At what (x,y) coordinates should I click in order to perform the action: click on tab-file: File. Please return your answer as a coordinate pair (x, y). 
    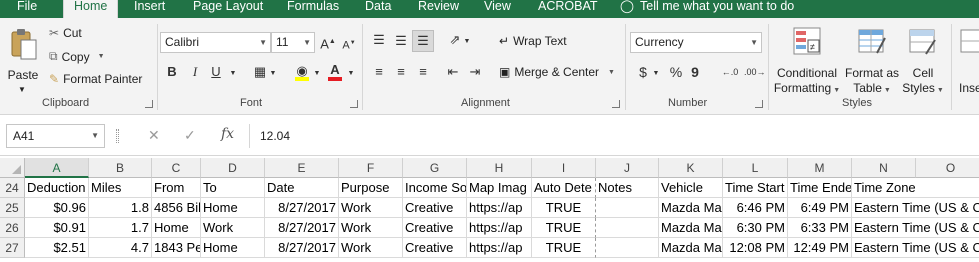
    Looking at the image, I should click on (27, 9).